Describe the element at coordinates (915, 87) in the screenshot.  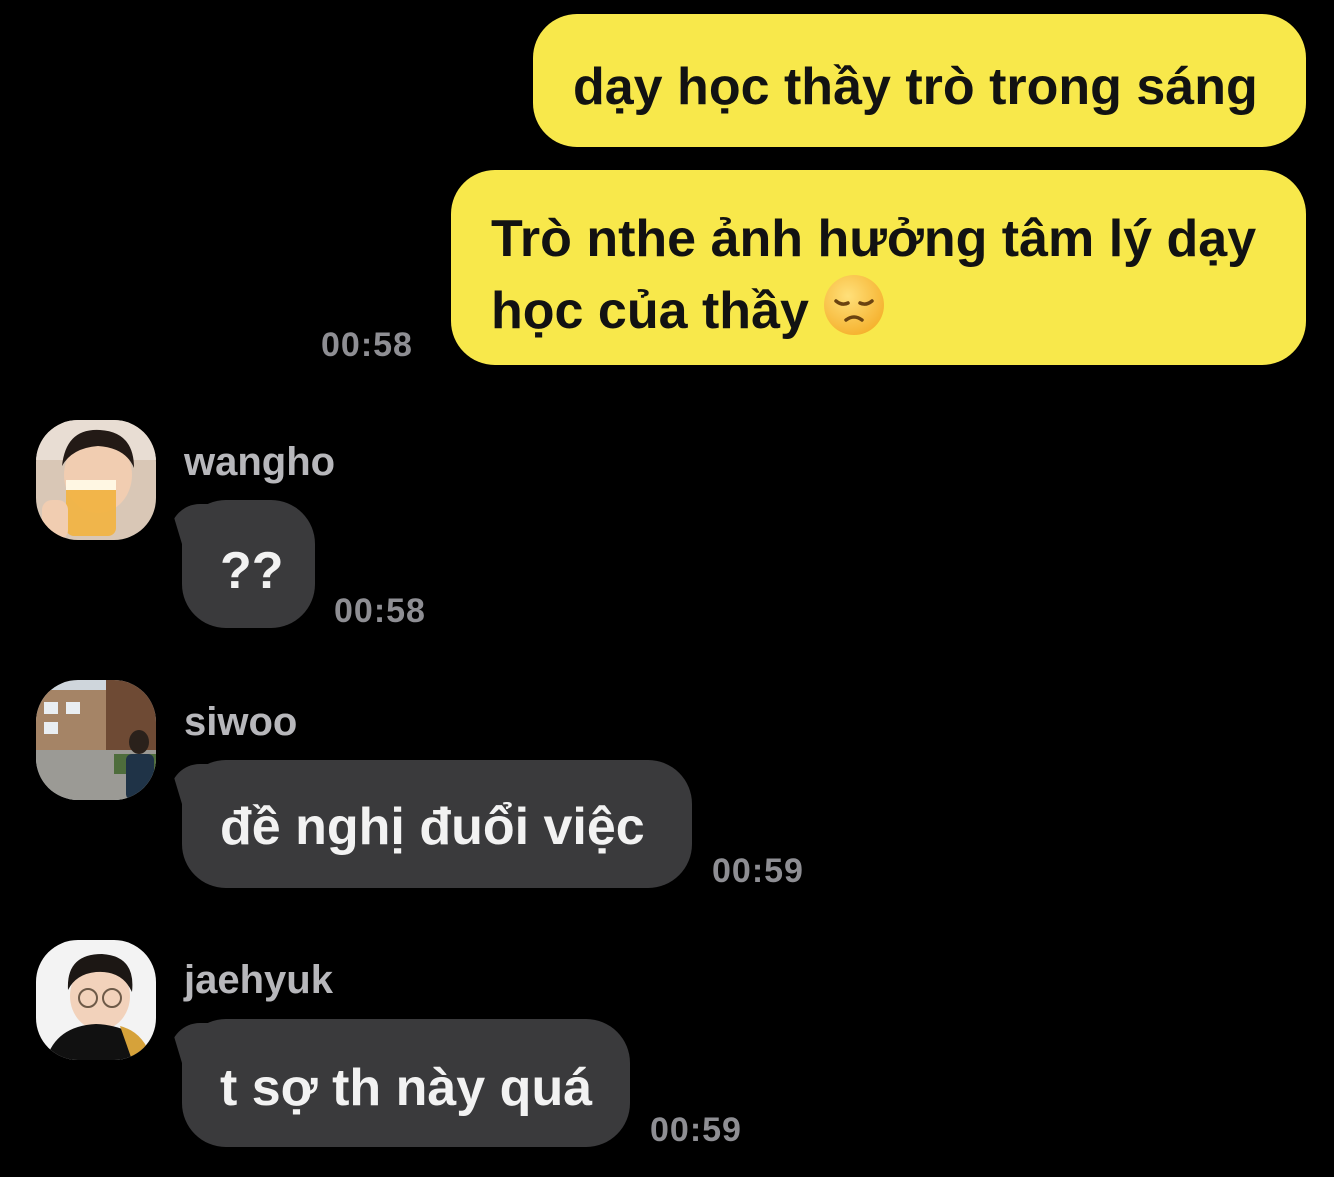
I see `message-text: dạy học thầy trò trong sáng` at that location.